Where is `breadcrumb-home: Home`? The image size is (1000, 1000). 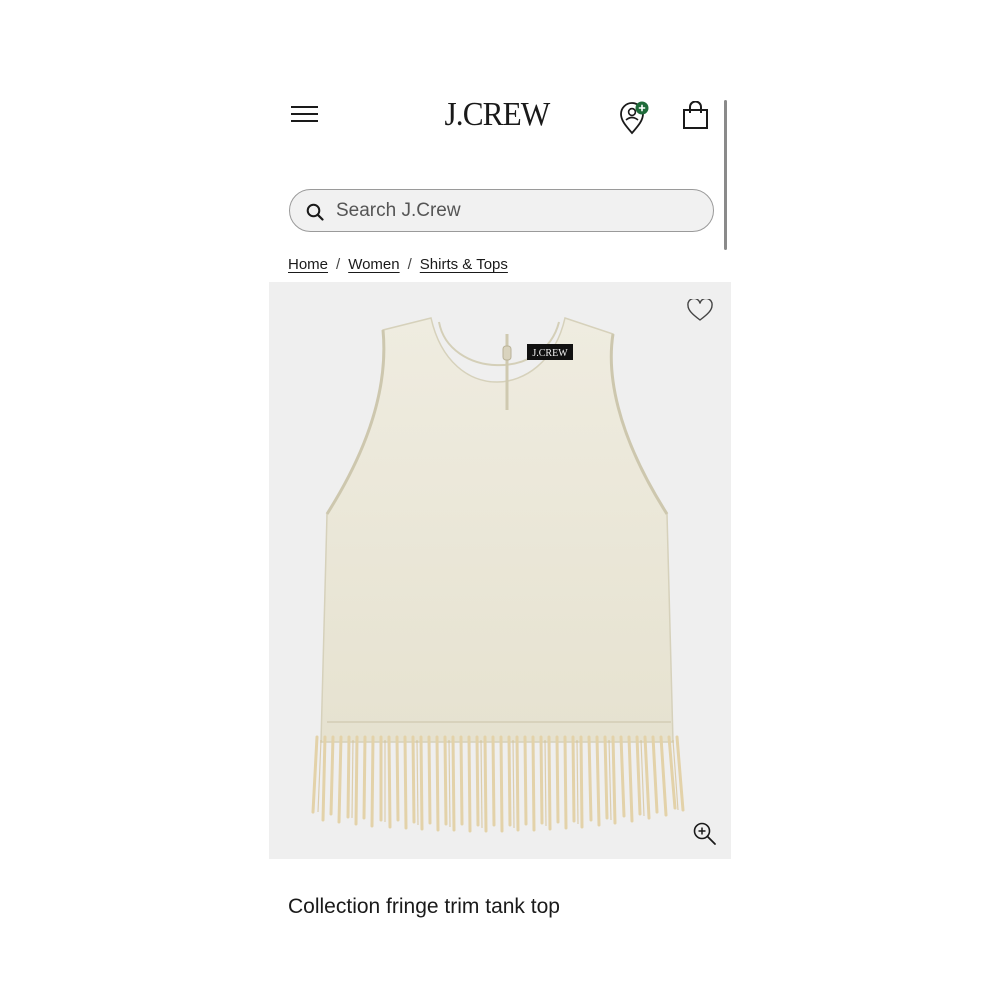
breadcrumb-home: Home is located at coordinates (308, 264).